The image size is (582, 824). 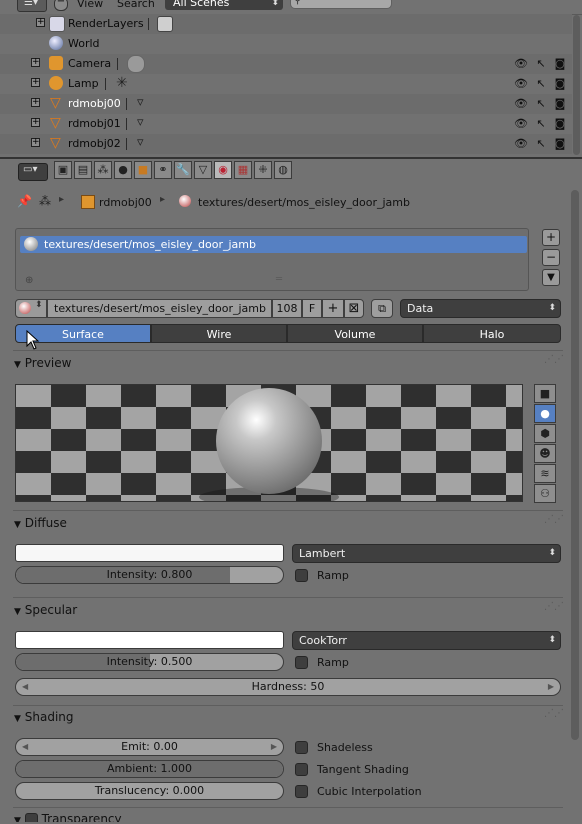 What do you see at coordinates (61, 5) in the screenshot?
I see `collapse-menu-icon: −` at bounding box center [61, 5].